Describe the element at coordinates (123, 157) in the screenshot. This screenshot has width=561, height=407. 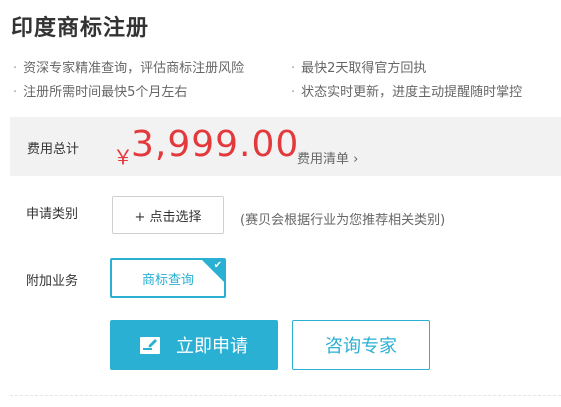
I see `currency-symbol: ￥` at that location.